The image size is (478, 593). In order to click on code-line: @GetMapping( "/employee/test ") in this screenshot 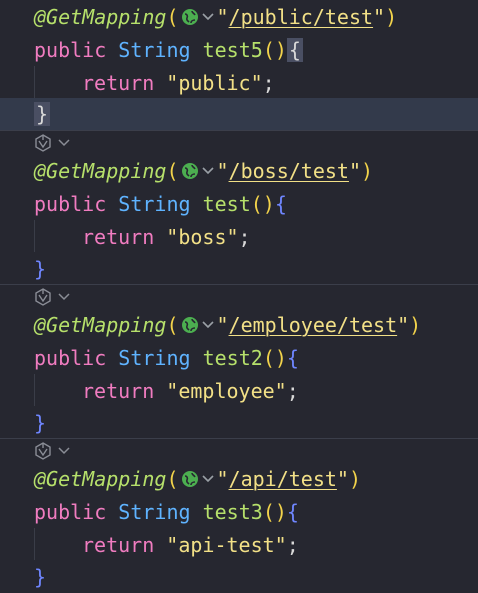, I will do `click(239, 324)`.